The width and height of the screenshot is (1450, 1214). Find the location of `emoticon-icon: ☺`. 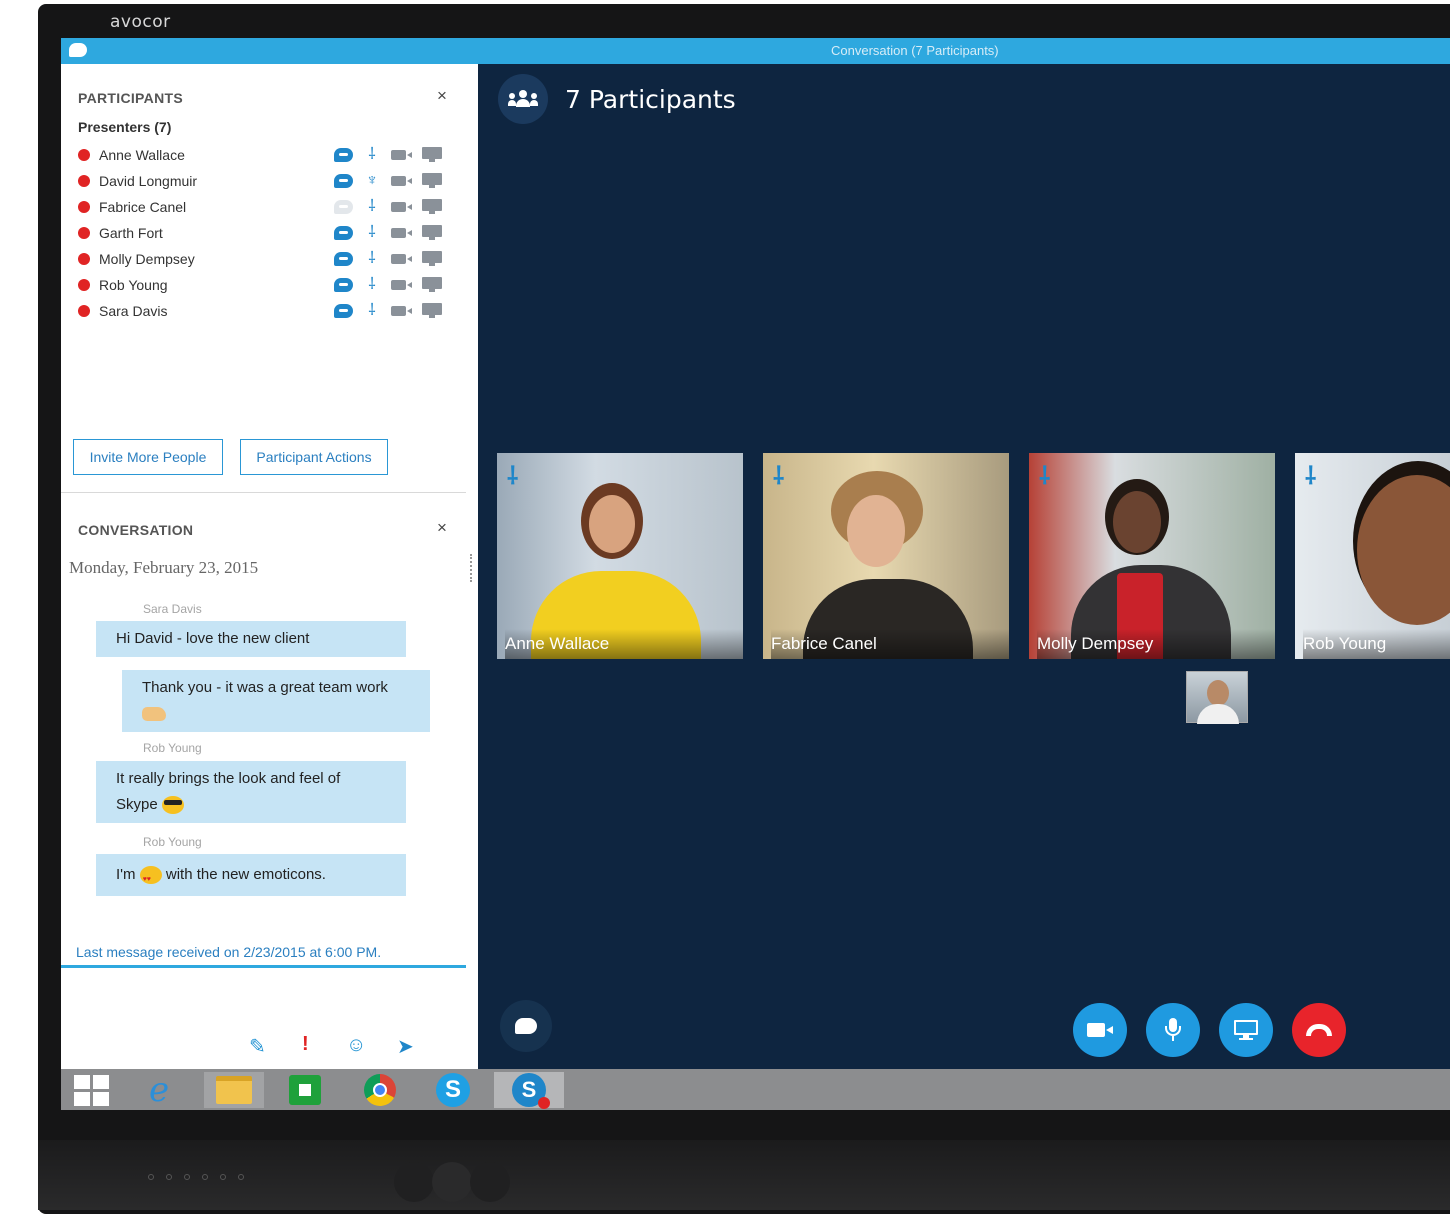

emoticon-icon: ☺ is located at coordinates (356, 1045).